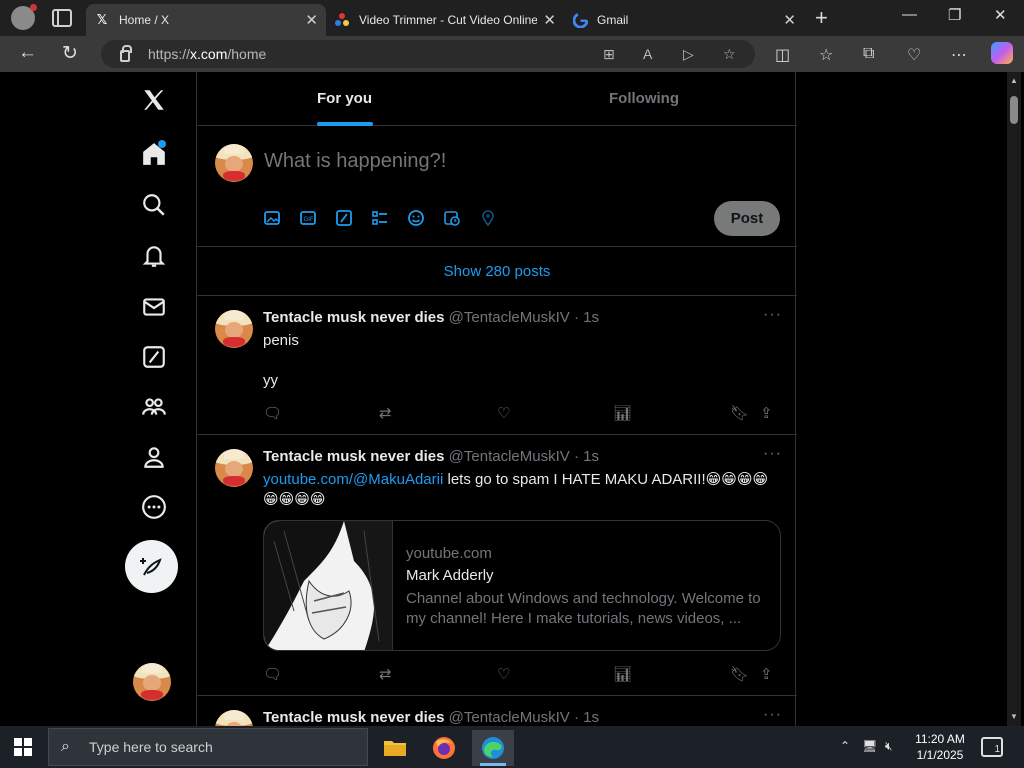 The width and height of the screenshot is (1024, 768). What do you see at coordinates (344, 98) in the screenshot?
I see `tab-for-you: For you` at bounding box center [344, 98].